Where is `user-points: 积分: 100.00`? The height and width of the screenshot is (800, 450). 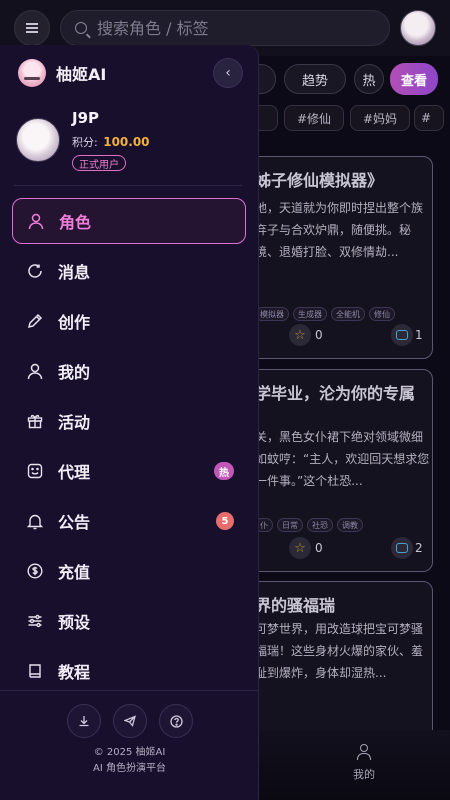 user-points: 积分: 100.00 is located at coordinates (111, 142).